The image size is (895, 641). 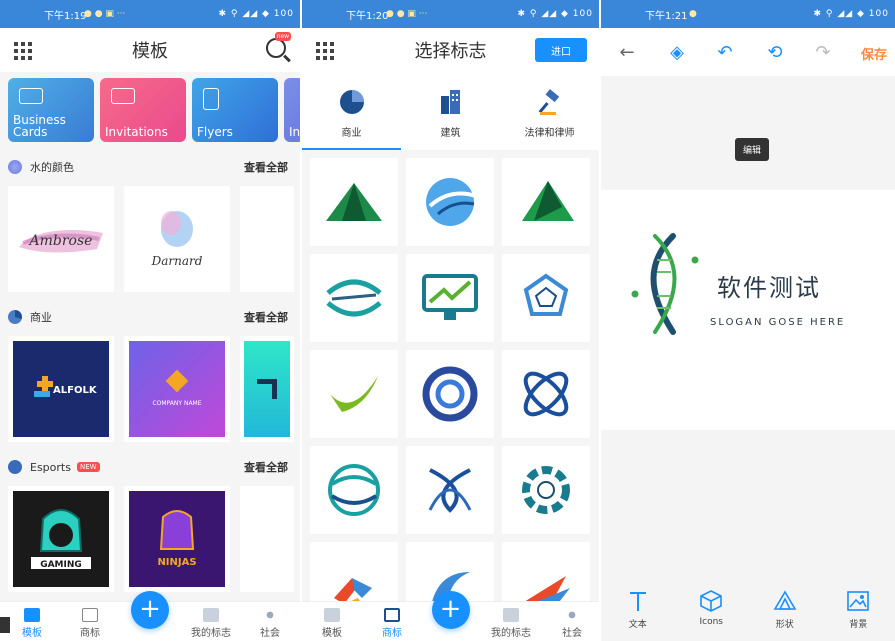 I want to click on select-logo-topbar: 选择标志 进口, so click(x=450, y=50).